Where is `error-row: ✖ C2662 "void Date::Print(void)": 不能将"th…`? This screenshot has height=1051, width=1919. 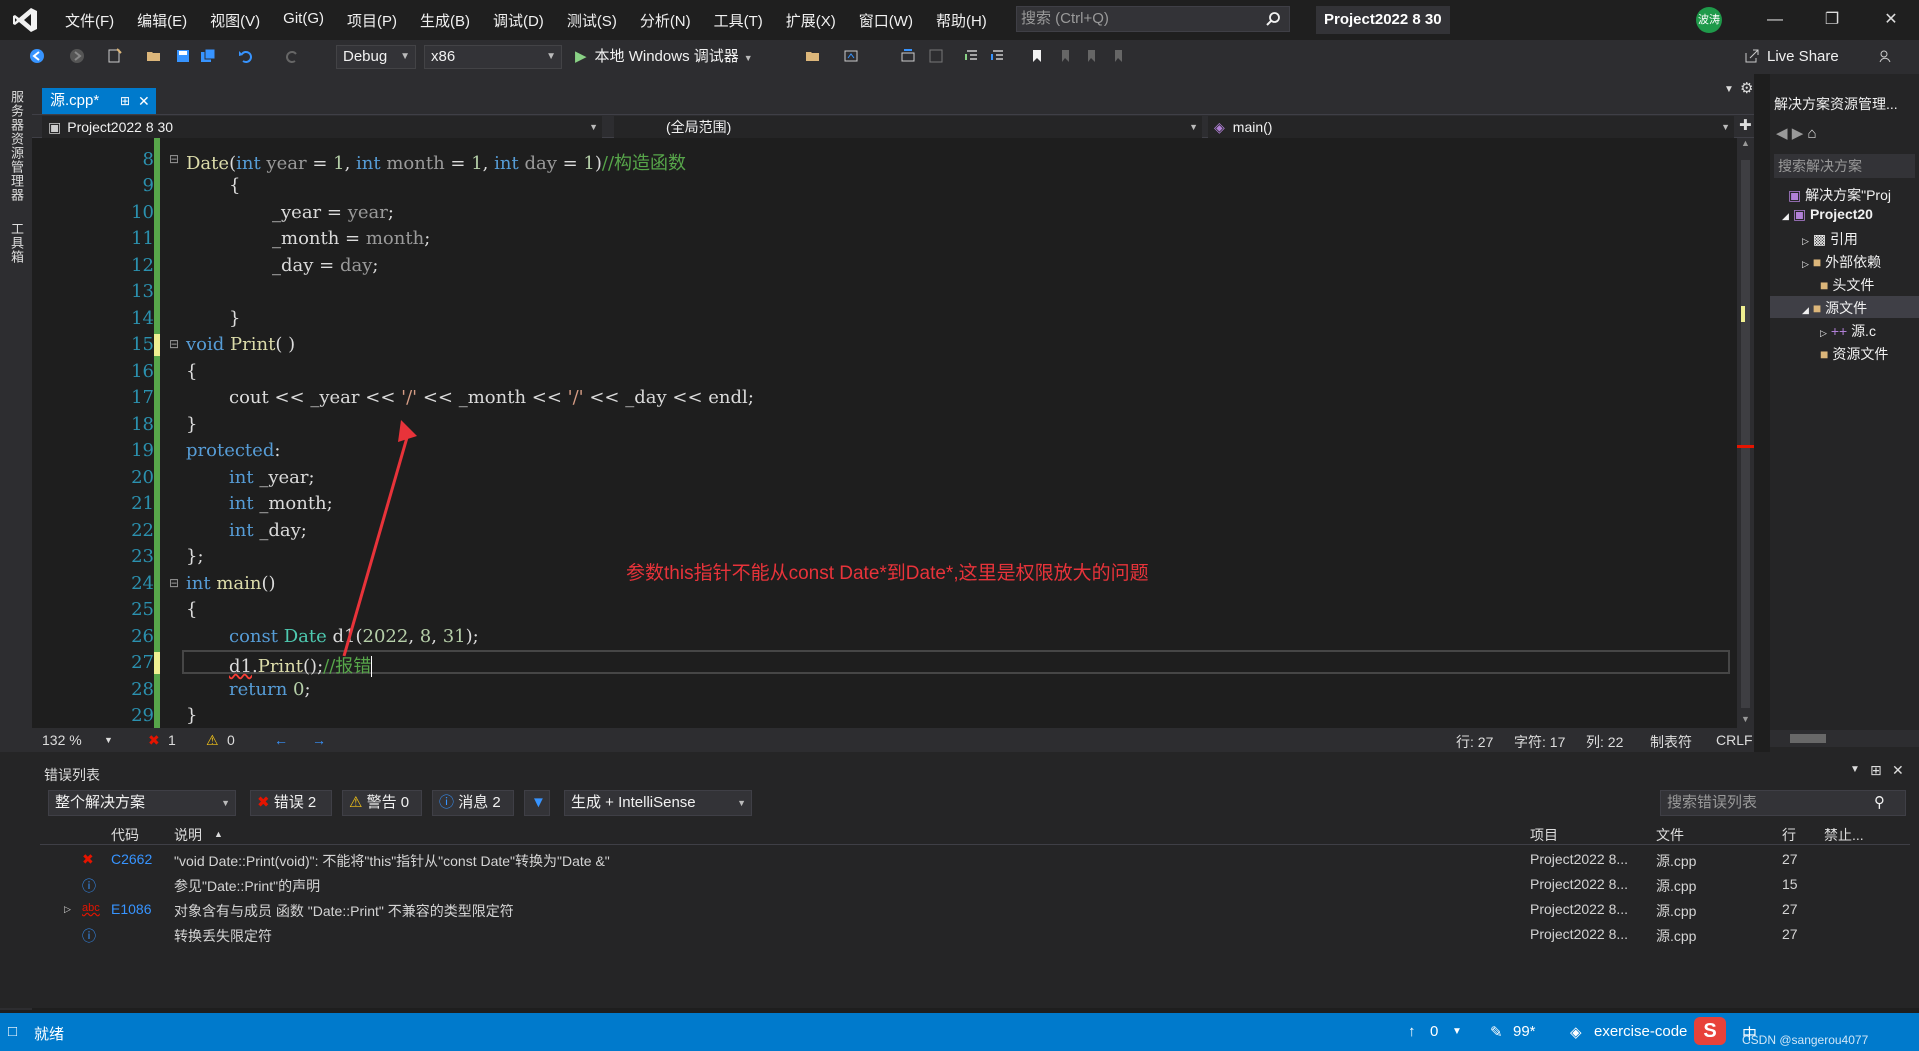 error-row: ✖ C2662 "void Date::Print(void)": 不能将"th… is located at coordinates (975, 859).